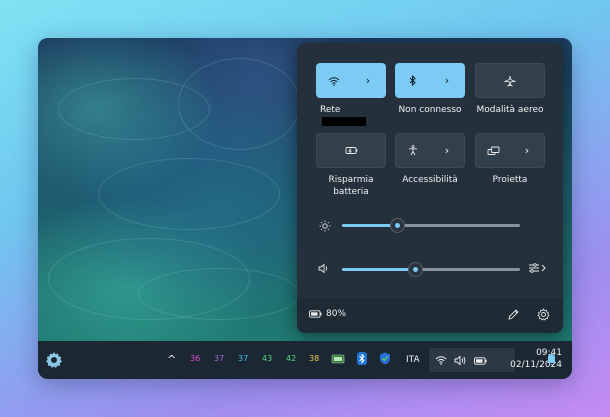 The image size is (610, 417). I want to click on bluetooth-label: Non connesso, so click(430, 110).